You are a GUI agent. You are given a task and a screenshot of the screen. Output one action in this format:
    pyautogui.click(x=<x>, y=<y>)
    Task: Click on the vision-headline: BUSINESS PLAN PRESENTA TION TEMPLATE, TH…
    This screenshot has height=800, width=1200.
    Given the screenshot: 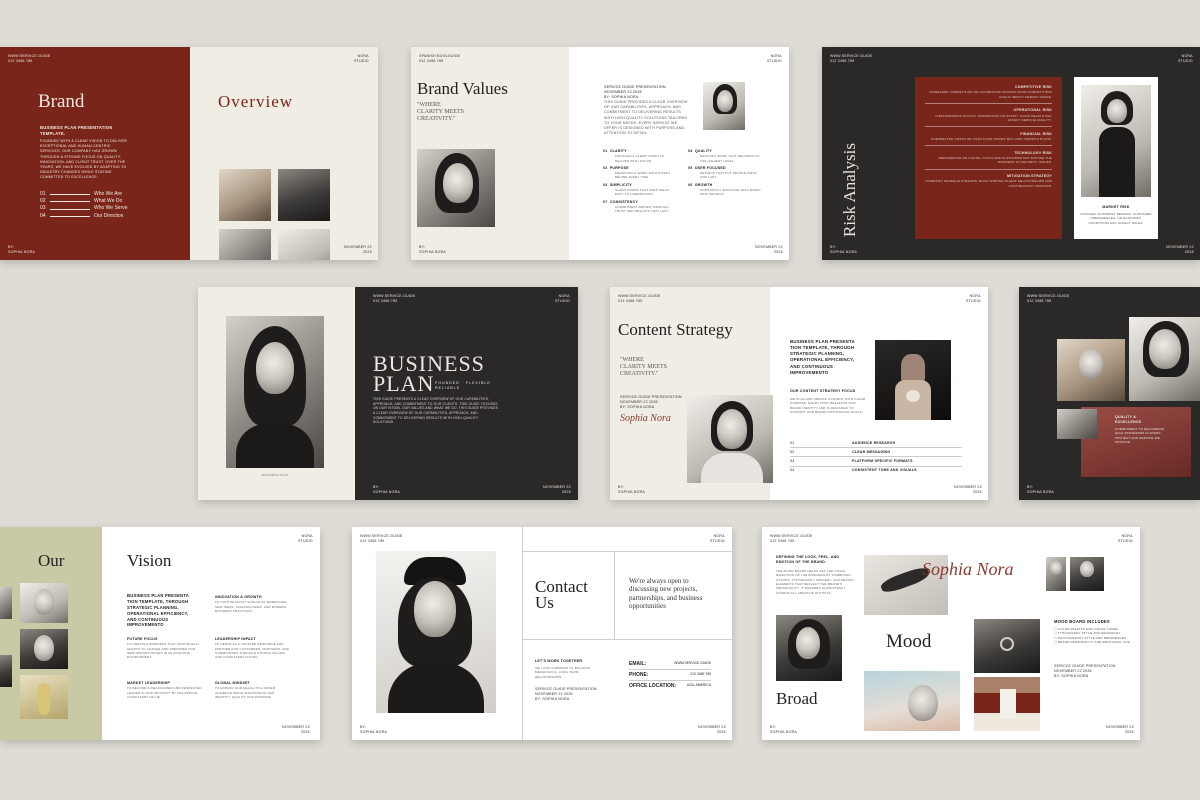 What is the action you would take?
    pyautogui.click(x=158, y=610)
    